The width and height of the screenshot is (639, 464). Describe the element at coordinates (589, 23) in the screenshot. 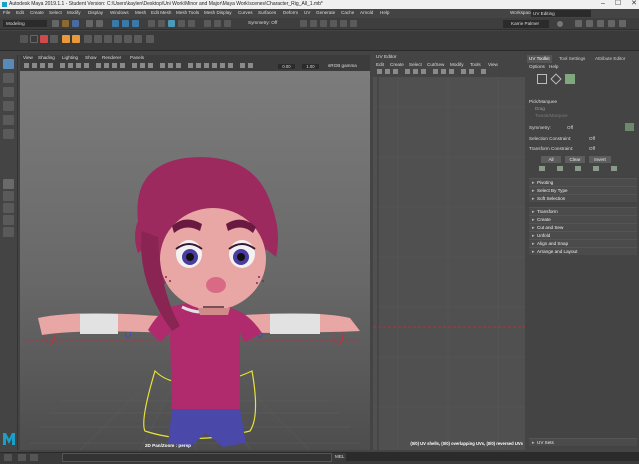

I see `attribute-editor-icon` at that location.